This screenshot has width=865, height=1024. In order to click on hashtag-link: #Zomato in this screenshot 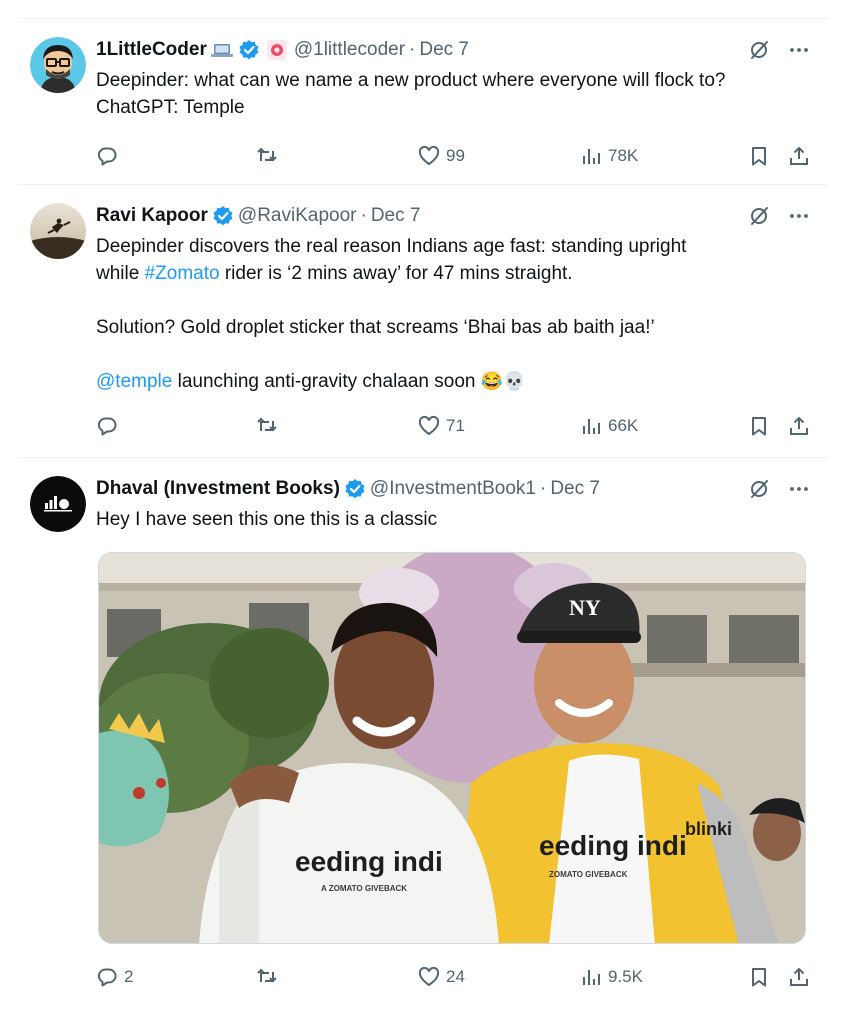, I will do `click(182, 273)`.